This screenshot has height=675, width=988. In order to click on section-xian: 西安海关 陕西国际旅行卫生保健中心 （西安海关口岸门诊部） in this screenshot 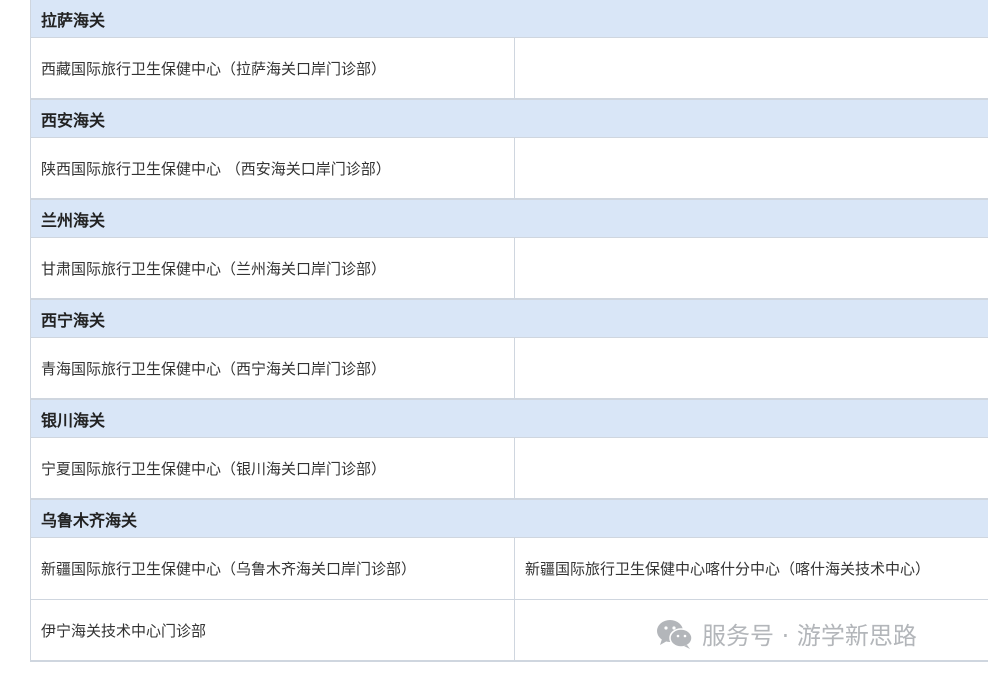, I will do `click(509, 150)`.